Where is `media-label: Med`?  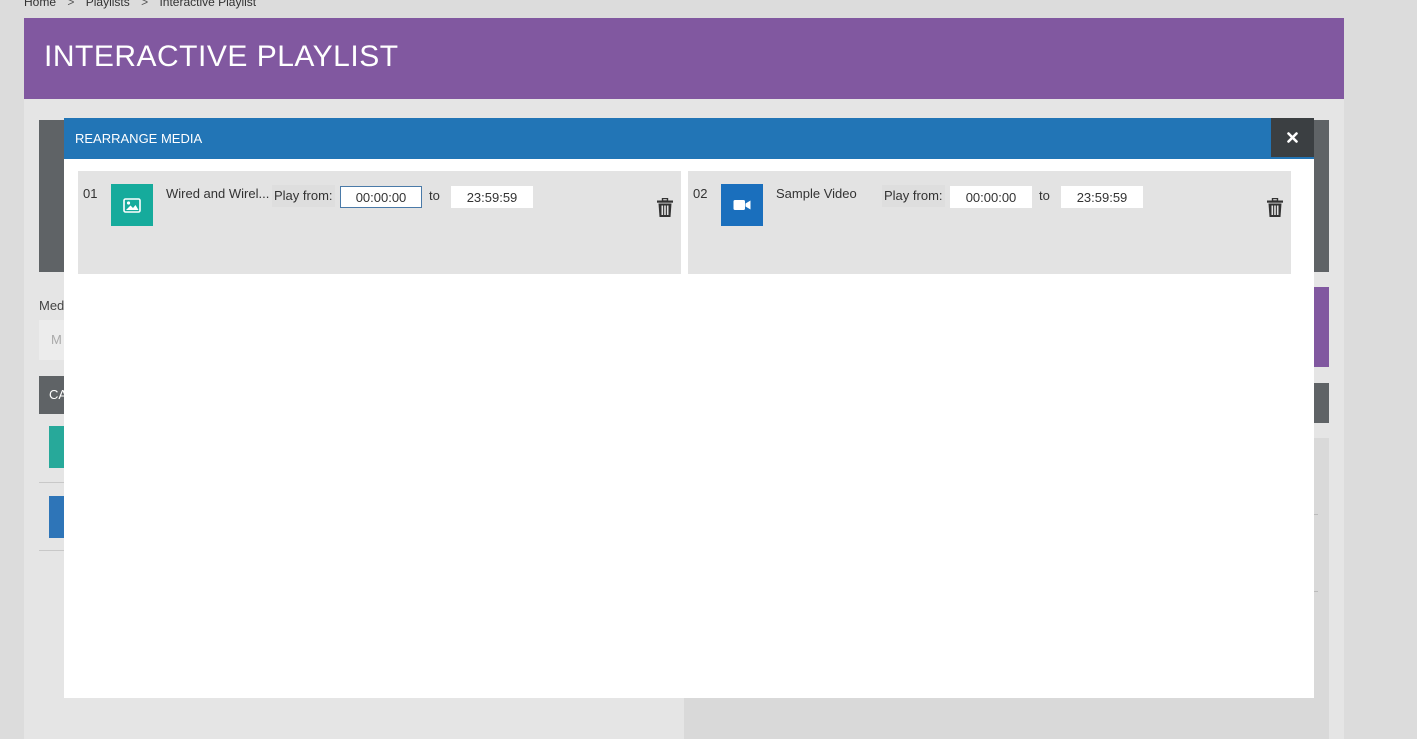
media-label: Med is located at coordinates (52, 305).